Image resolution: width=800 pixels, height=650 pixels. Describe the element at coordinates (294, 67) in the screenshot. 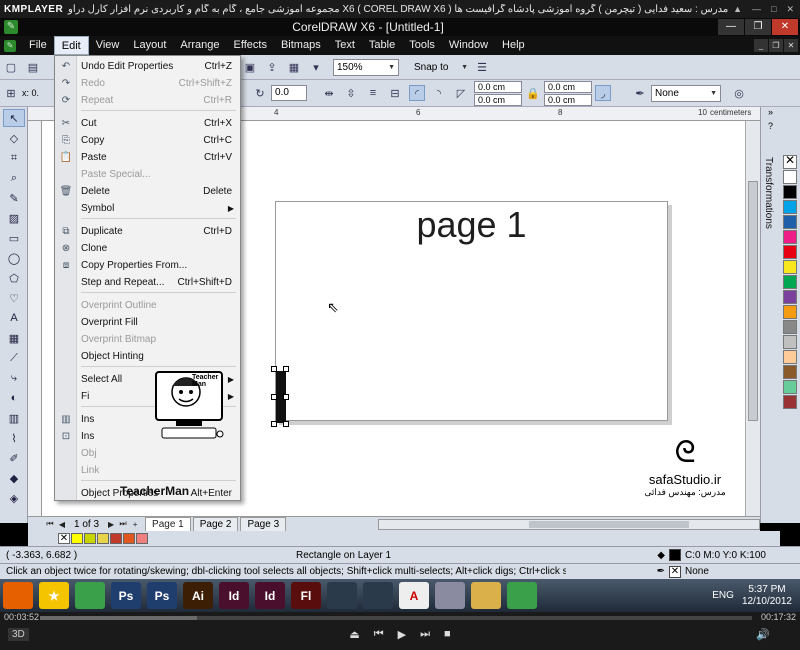

I see `publish-icon: ▦` at that location.